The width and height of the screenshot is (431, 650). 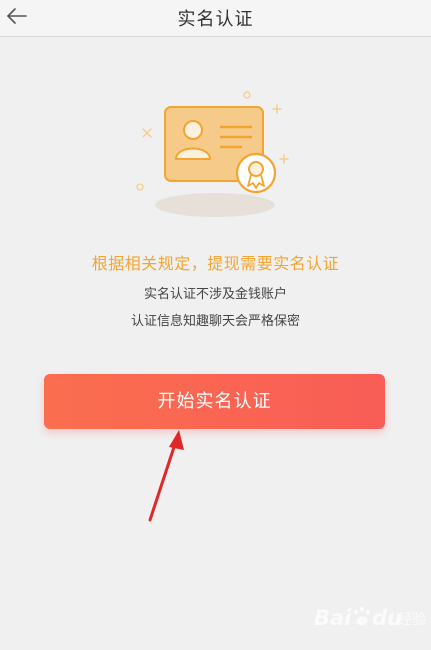 I want to click on description-line-1: 实名认证不涉及金钱账户, so click(x=215, y=294).